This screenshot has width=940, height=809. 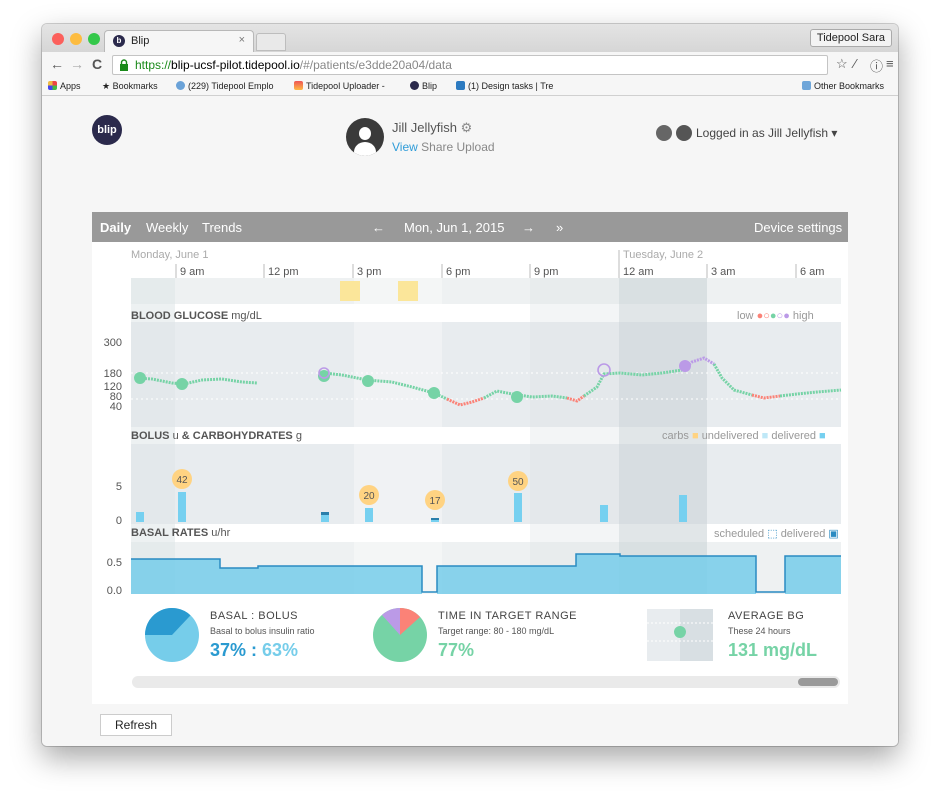 What do you see at coordinates (423, 86) in the screenshot?
I see `bookmark-blip: Blip` at bounding box center [423, 86].